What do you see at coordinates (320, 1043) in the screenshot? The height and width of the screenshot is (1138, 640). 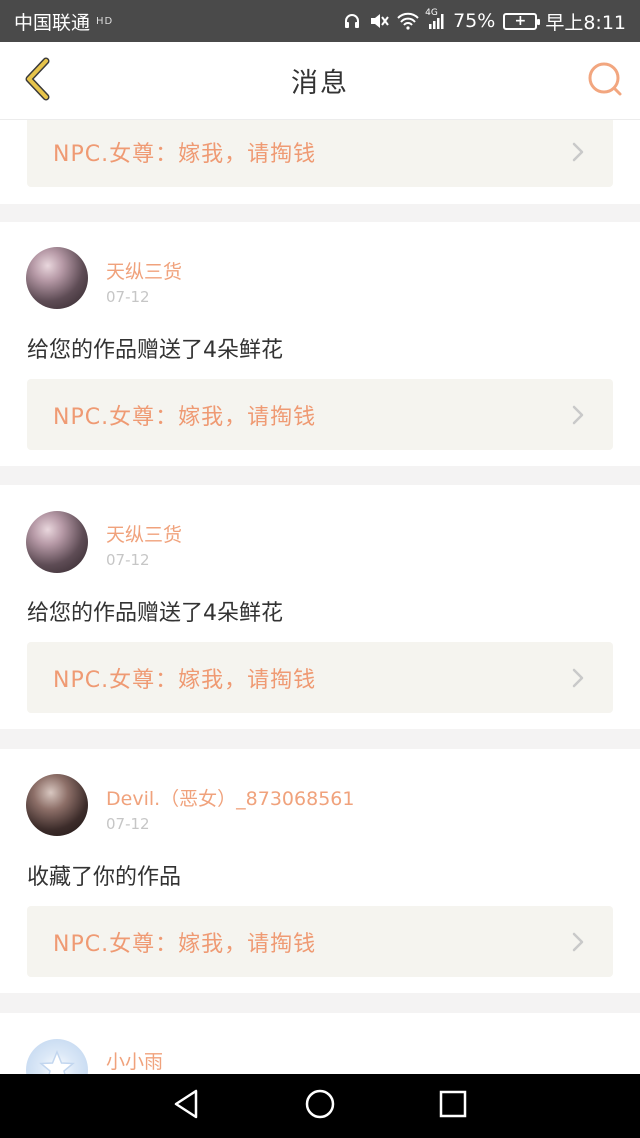 I see `message-card: 小小雨` at bounding box center [320, 1043].